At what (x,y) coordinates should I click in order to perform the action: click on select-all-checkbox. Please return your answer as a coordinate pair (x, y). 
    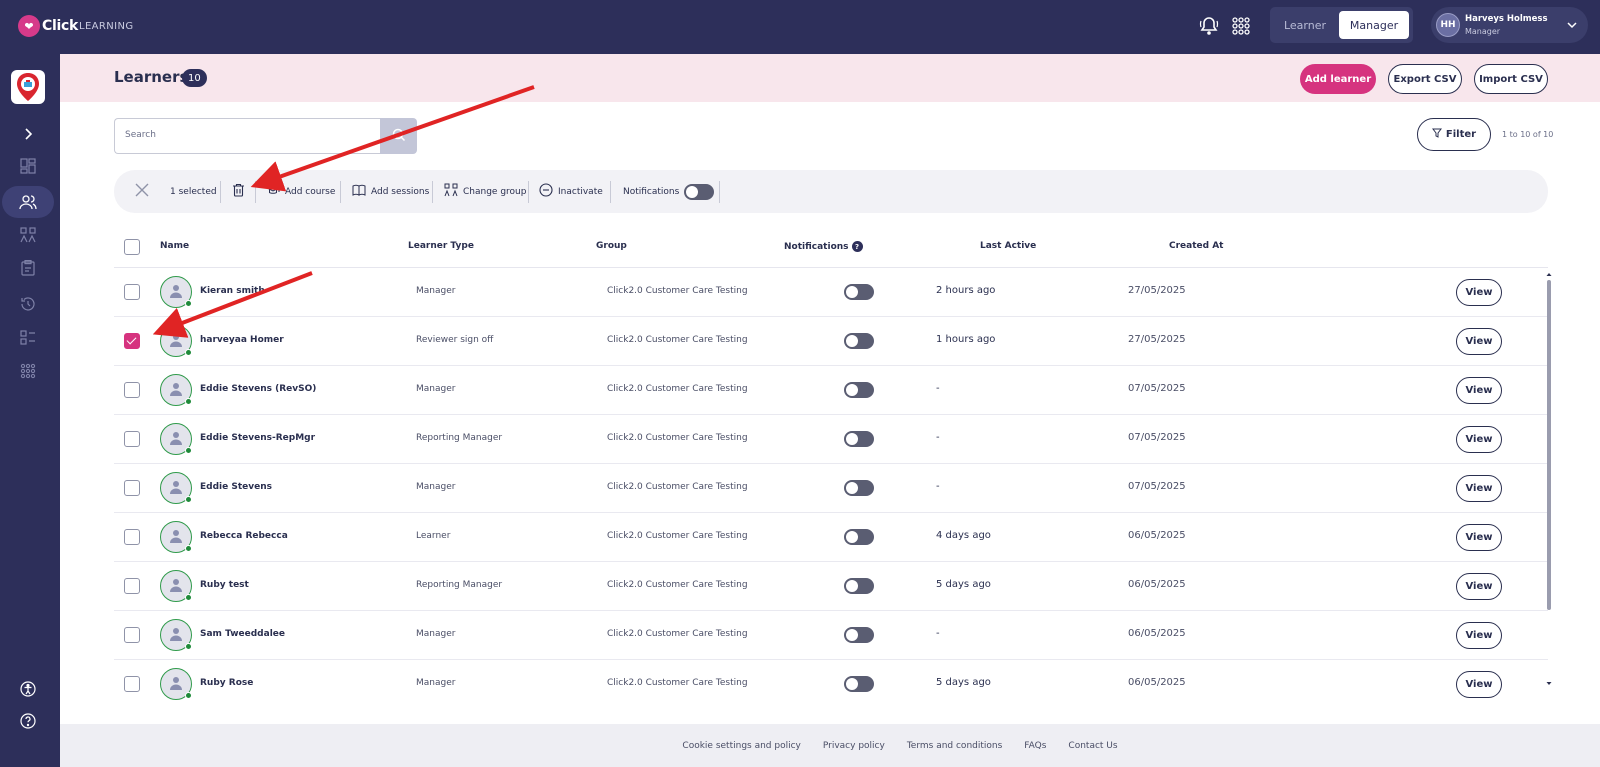
    Looking at the image, I should click on (132, 247).